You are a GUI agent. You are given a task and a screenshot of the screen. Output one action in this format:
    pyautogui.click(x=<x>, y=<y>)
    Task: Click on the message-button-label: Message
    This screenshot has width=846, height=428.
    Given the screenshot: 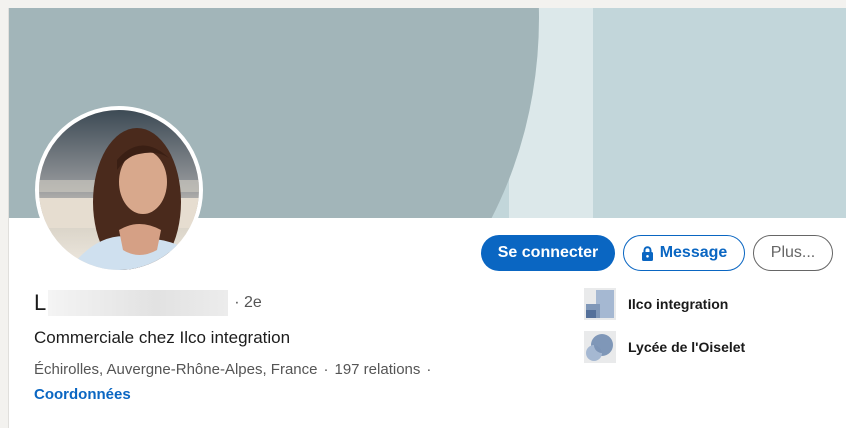 What is the action you would take?
    pyautogui.click(x=693, y=252)
    